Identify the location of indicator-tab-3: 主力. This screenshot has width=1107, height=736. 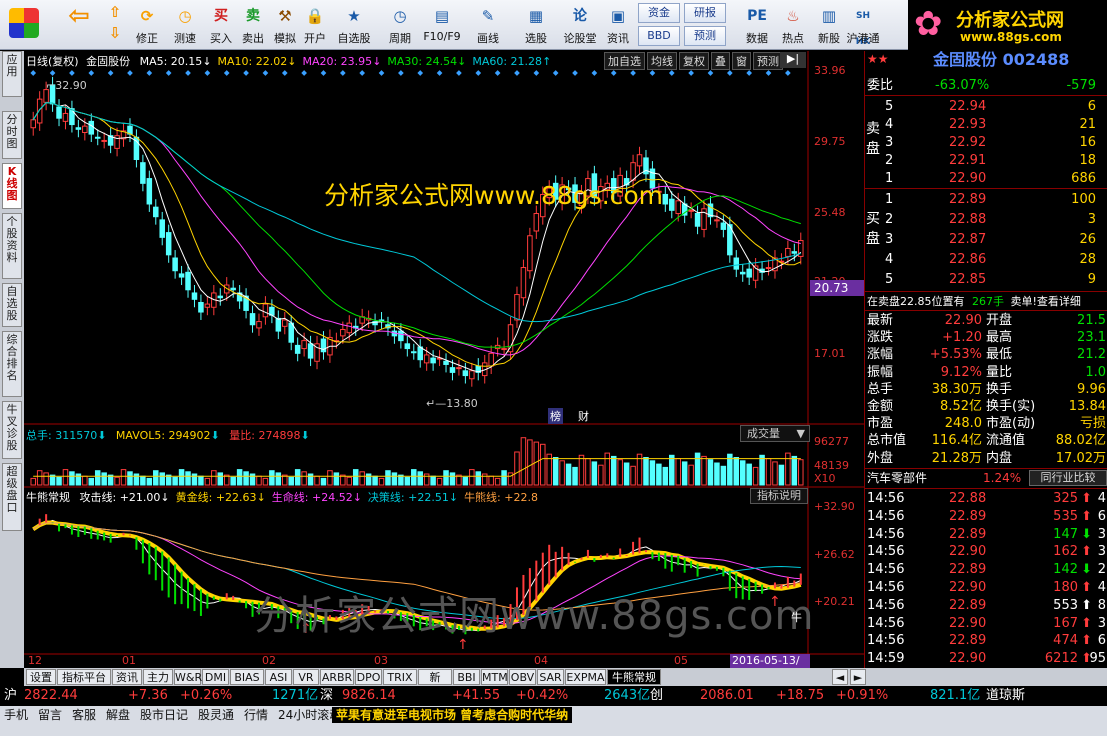
(158, 677).